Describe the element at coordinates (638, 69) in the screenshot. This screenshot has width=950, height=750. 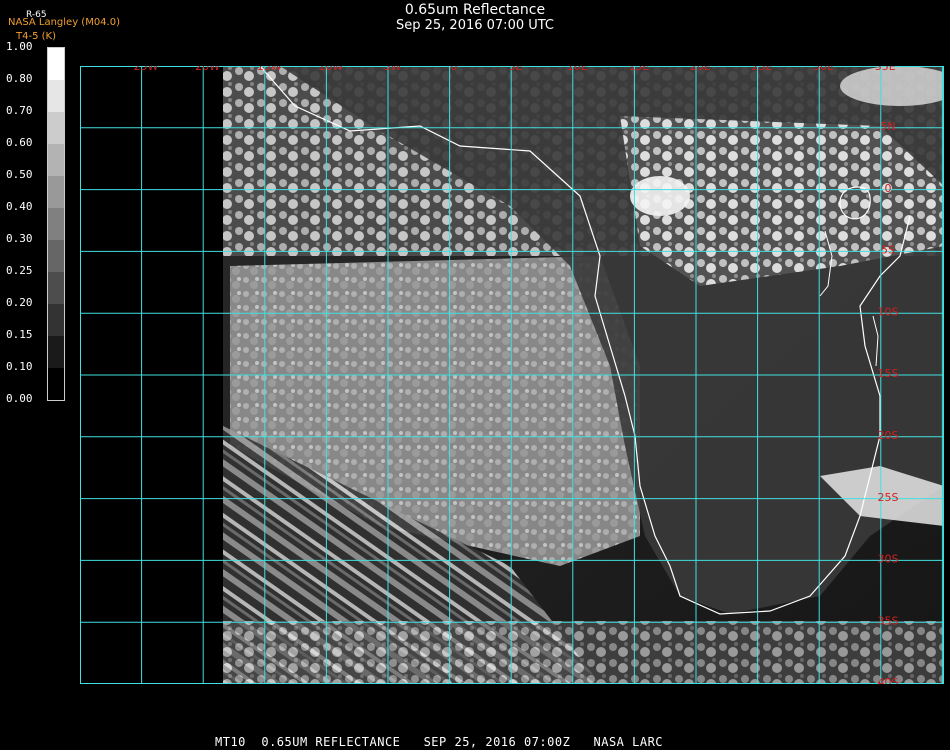
I see `longitude-label: 15E` at that location.